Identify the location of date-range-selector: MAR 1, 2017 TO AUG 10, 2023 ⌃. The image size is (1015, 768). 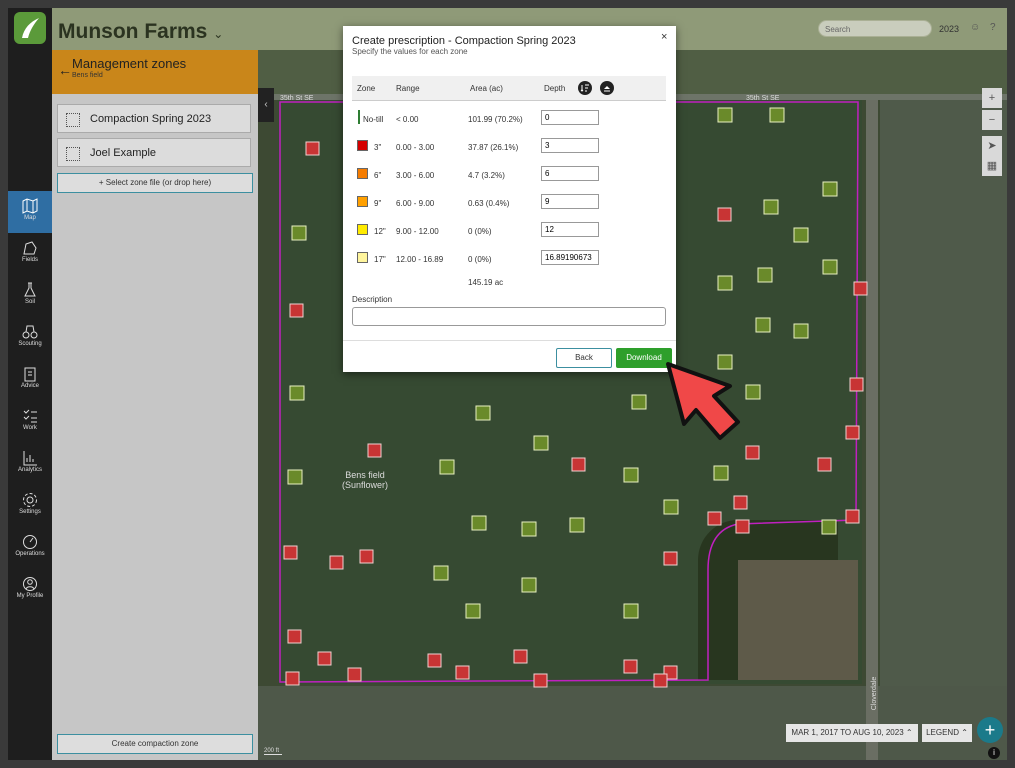
(852, 733).